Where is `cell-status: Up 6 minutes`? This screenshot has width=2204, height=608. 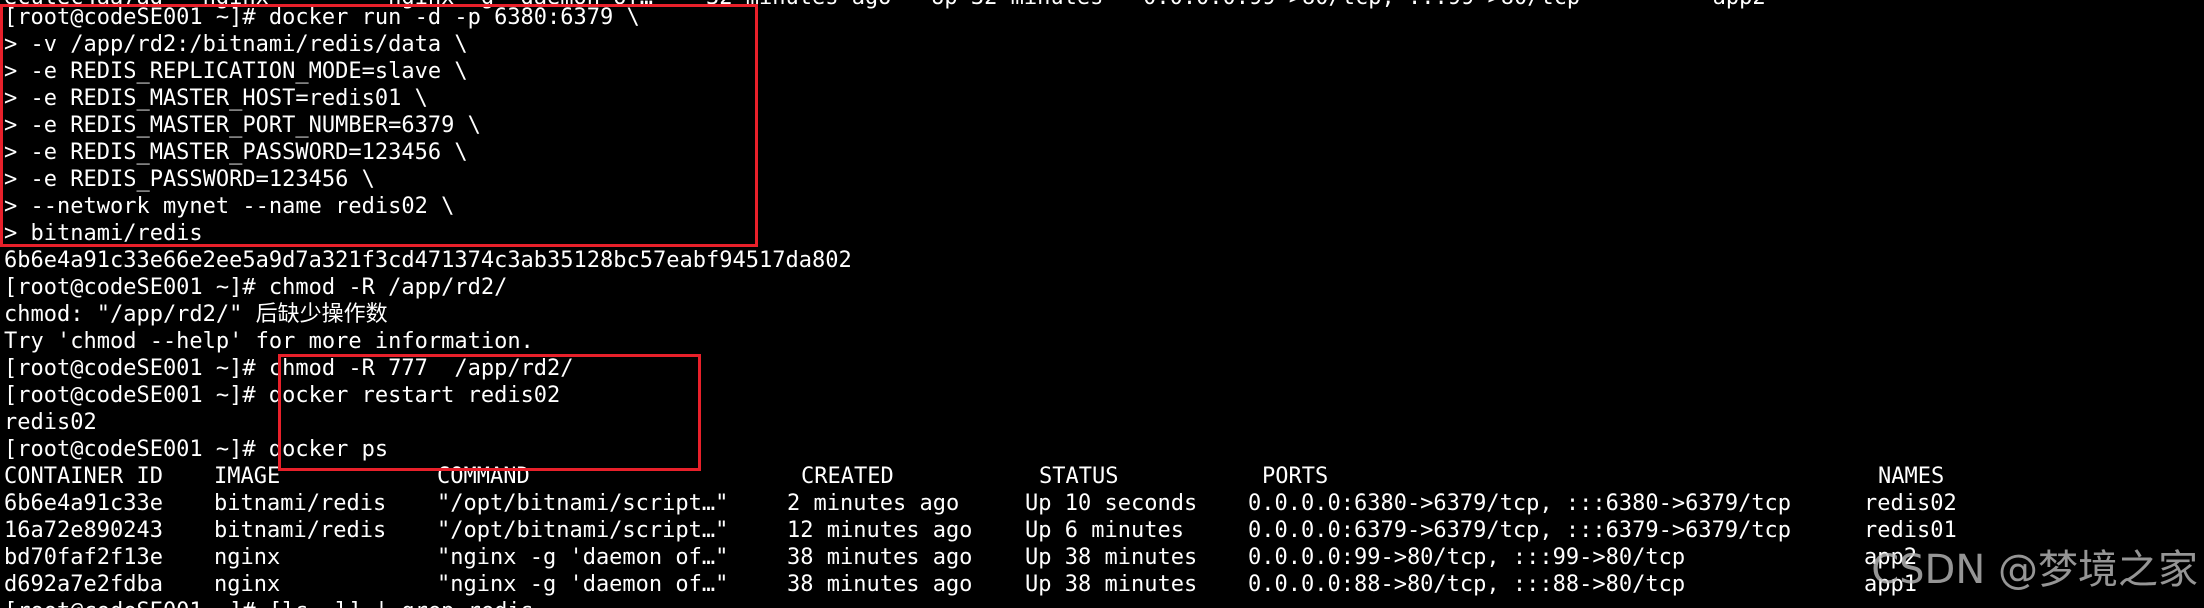 cell-status: Up 6 minutes is located at coordinates (1104, 530).